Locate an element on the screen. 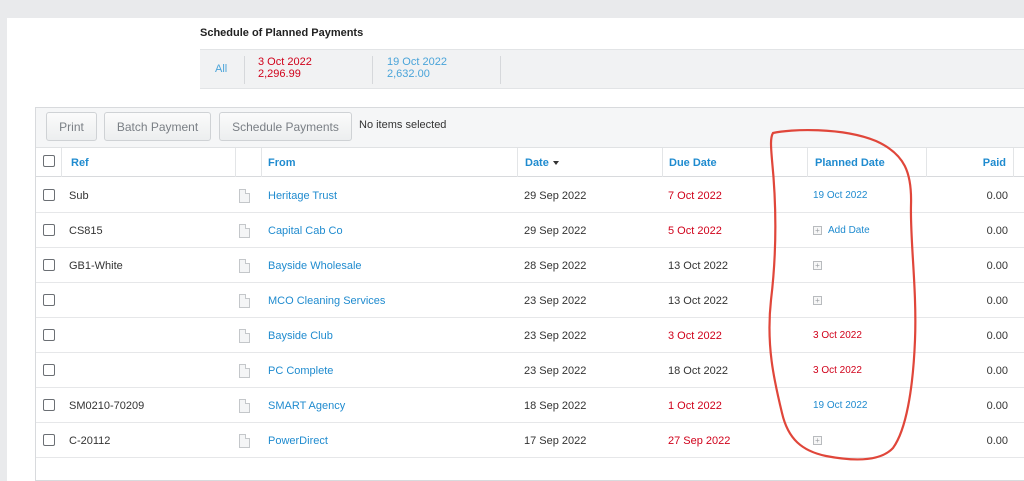 Image resolution: width=1024 pixels, height=481 pixels. row-due-date: 1 Oct 2022 is located at coordinates (695, 405).